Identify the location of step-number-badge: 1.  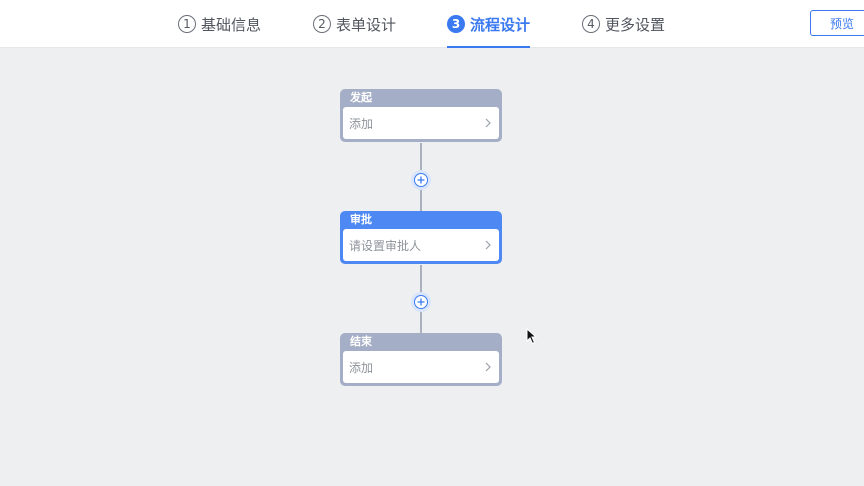
(187, 24).